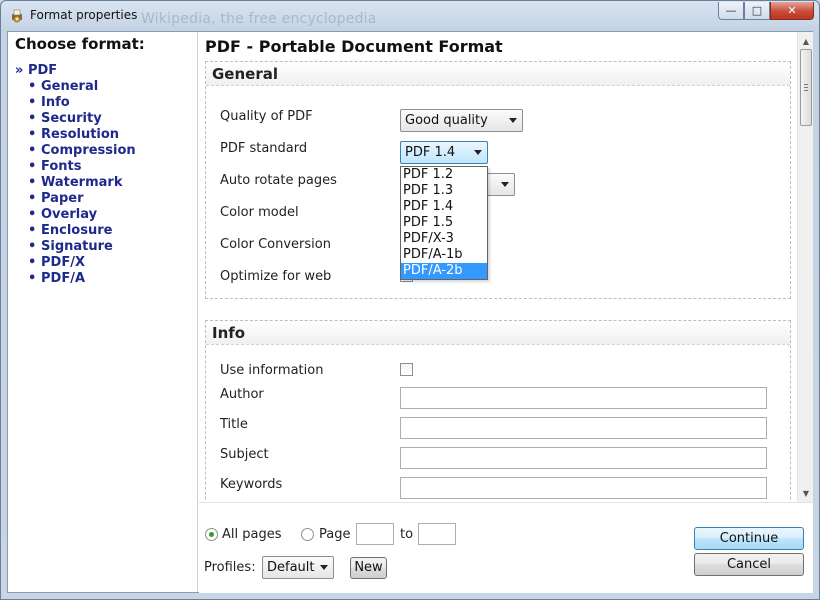 The width and height of the screenshot is (820, 600). I want to click on nav-item-label: PDF/X, so click(63, 262).